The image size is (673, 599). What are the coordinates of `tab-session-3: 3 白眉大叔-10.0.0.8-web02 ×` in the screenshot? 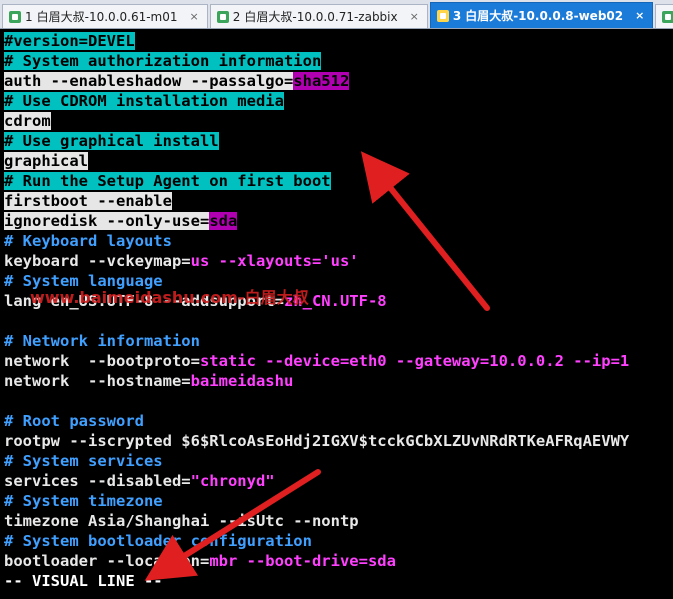 It's located at (541, 15).